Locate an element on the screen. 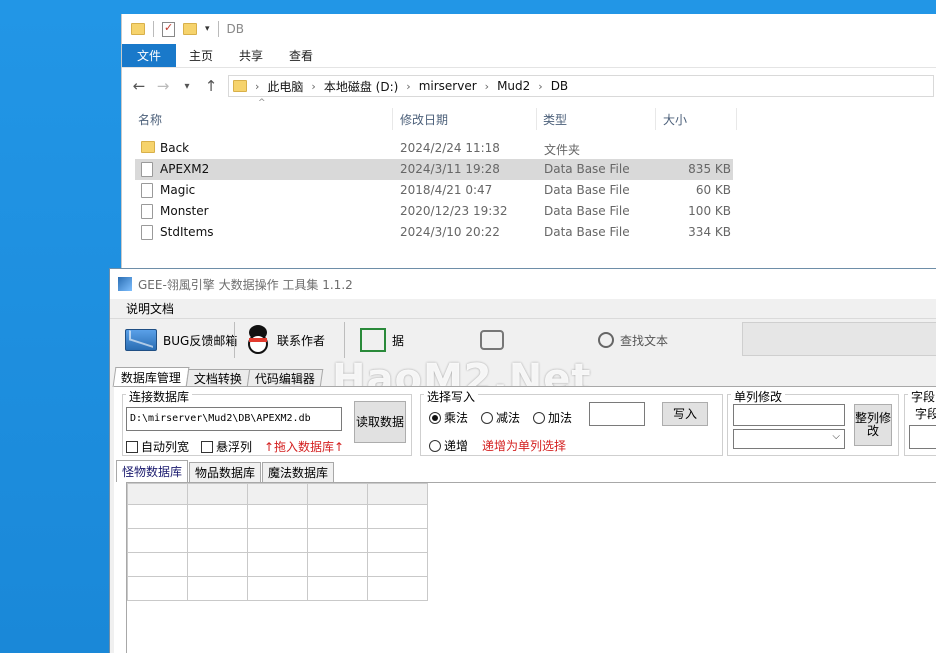  breadcrumb-this-pc: 此电脑 is located at coordinates (285, 86).